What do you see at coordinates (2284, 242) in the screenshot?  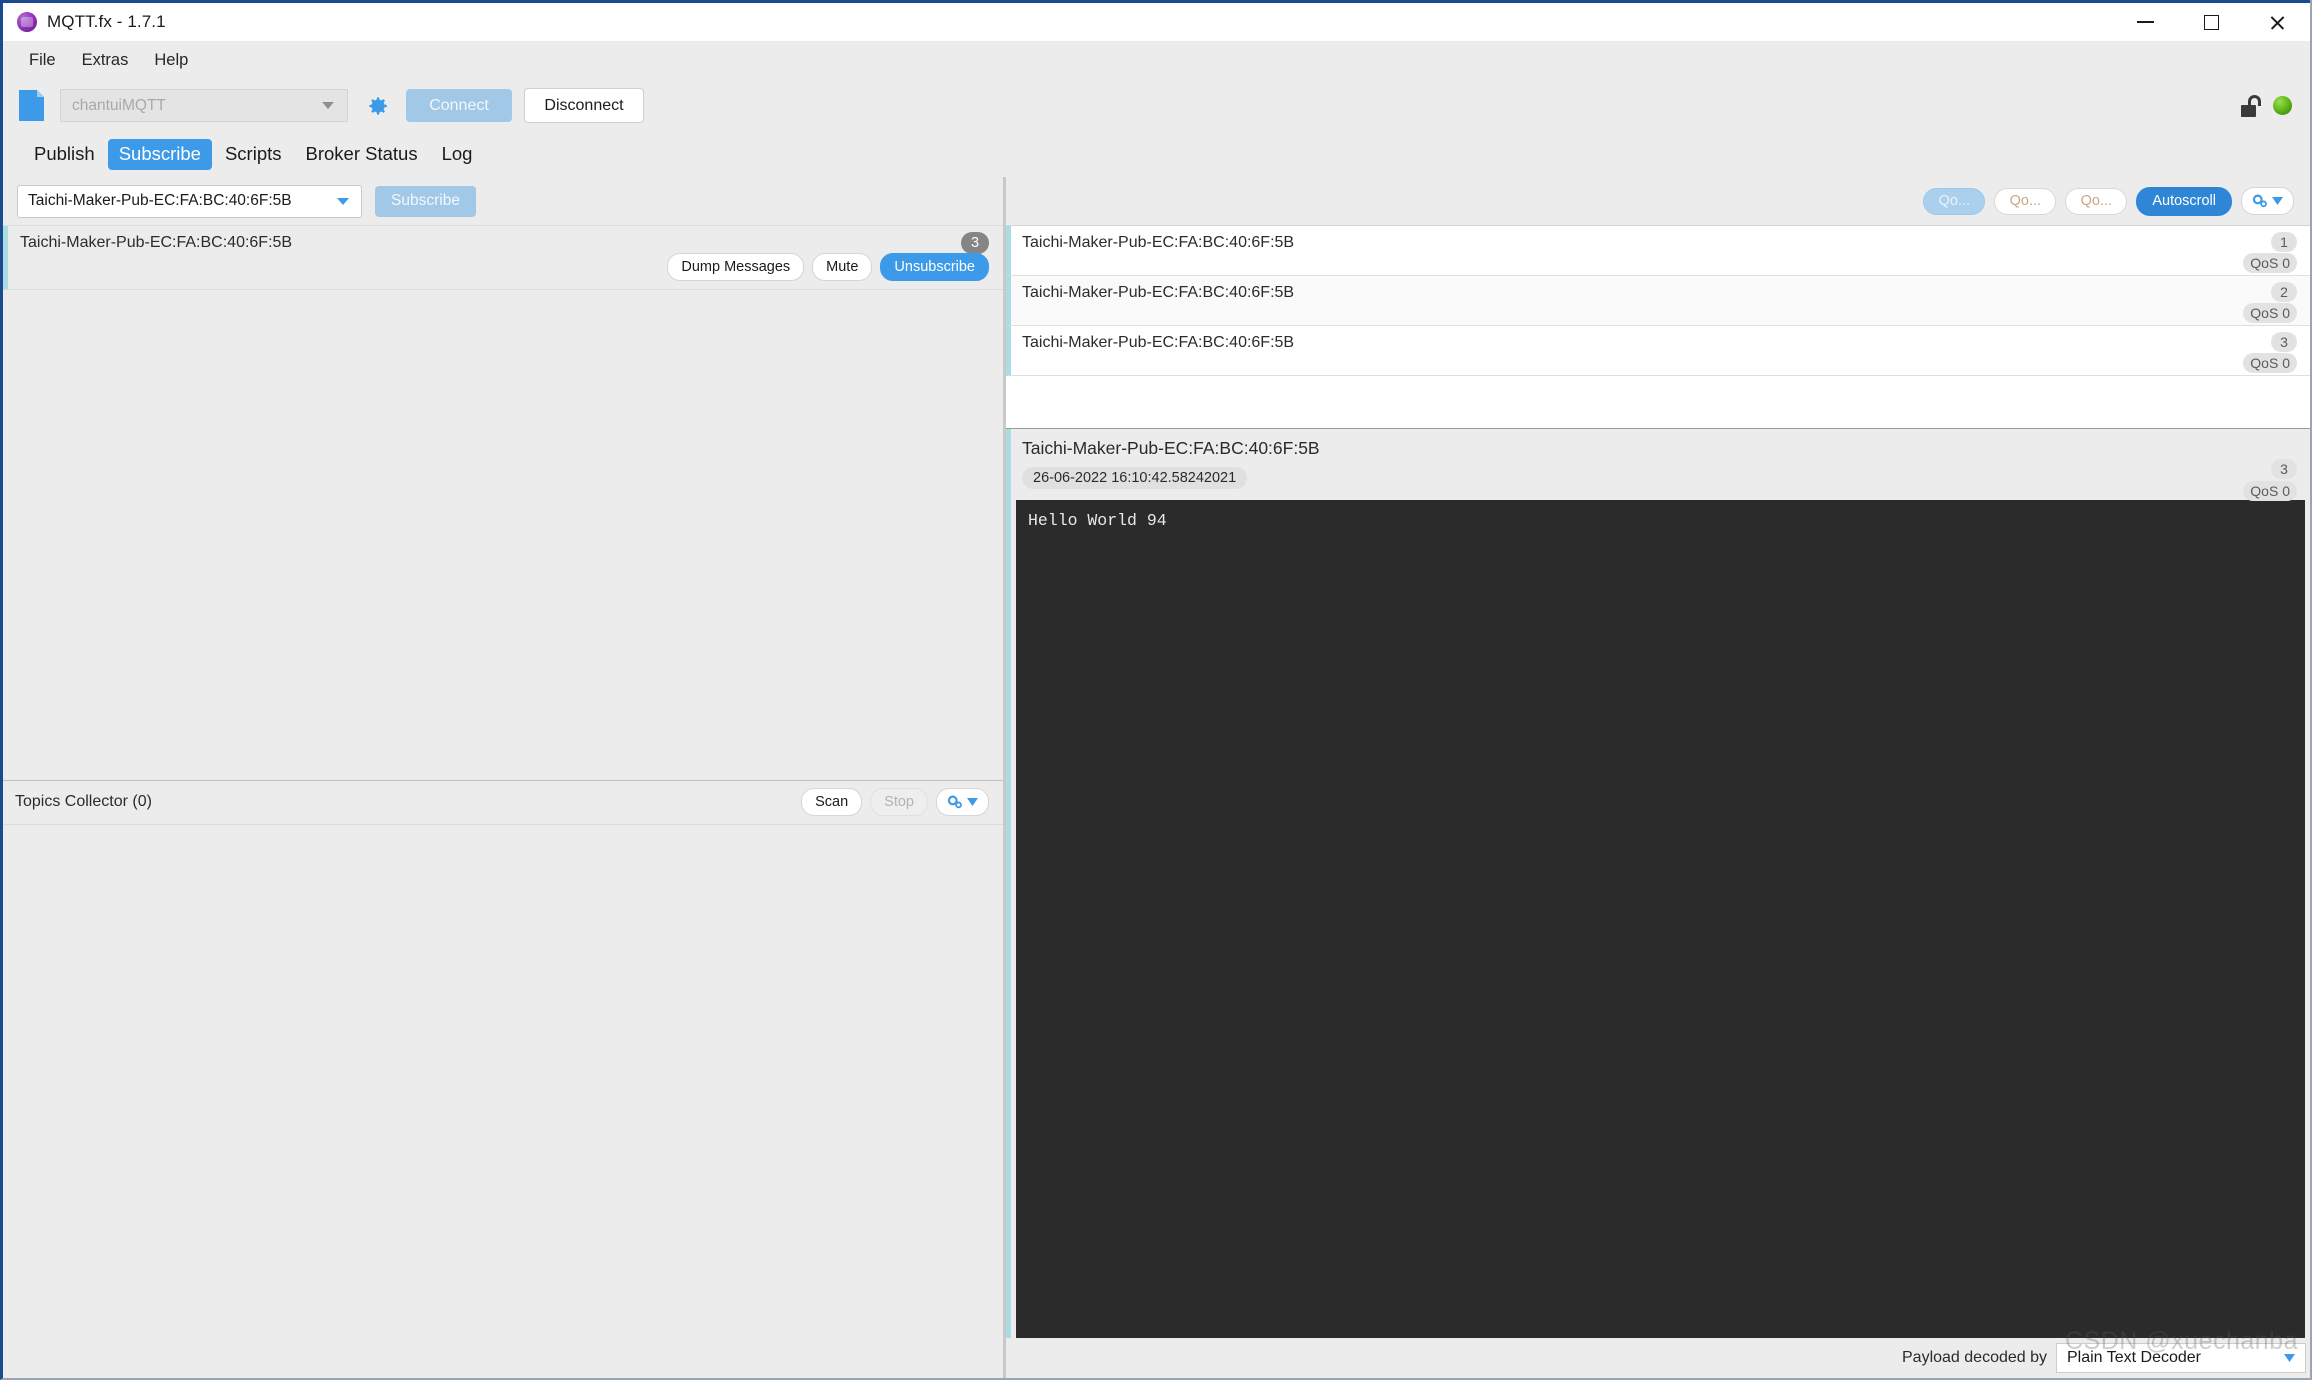 I see `message-index-badge: 1` at bounding box center [2284, 242].